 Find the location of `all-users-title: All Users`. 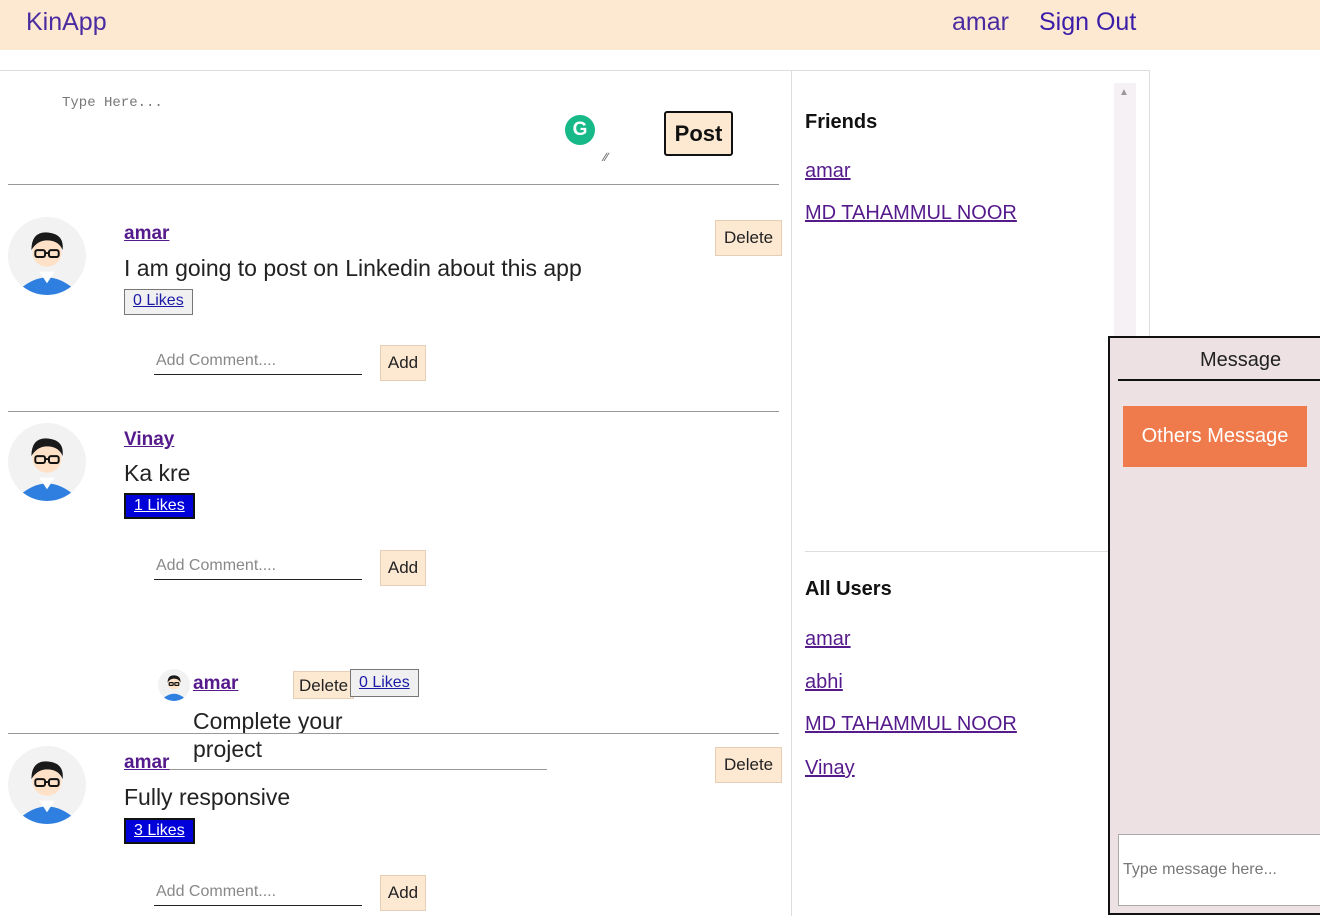

all-users-title: All Users is located at coordinates (848, 589).